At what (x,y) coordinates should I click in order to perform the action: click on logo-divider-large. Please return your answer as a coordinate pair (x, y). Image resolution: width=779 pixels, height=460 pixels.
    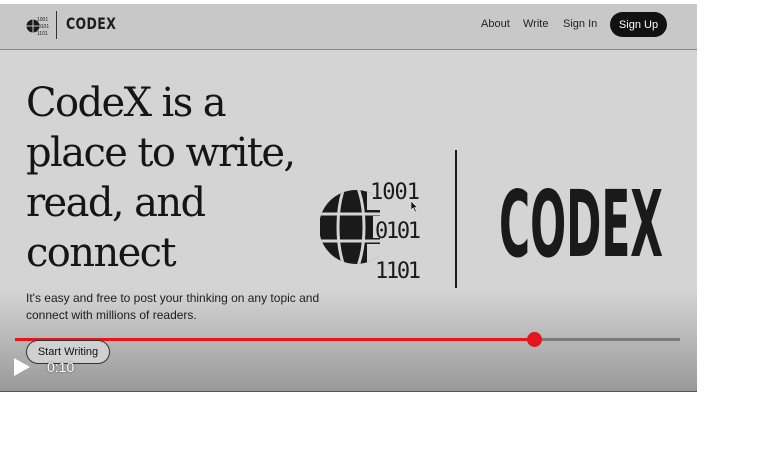
    Looking at the image, I should click on (456, 219).